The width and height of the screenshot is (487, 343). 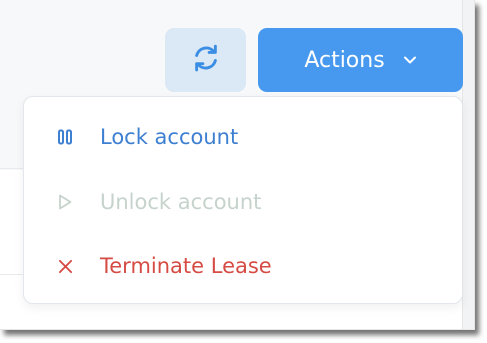 I want to click on menu-item-lock-account: Lock account, so click(x=243, y=137).